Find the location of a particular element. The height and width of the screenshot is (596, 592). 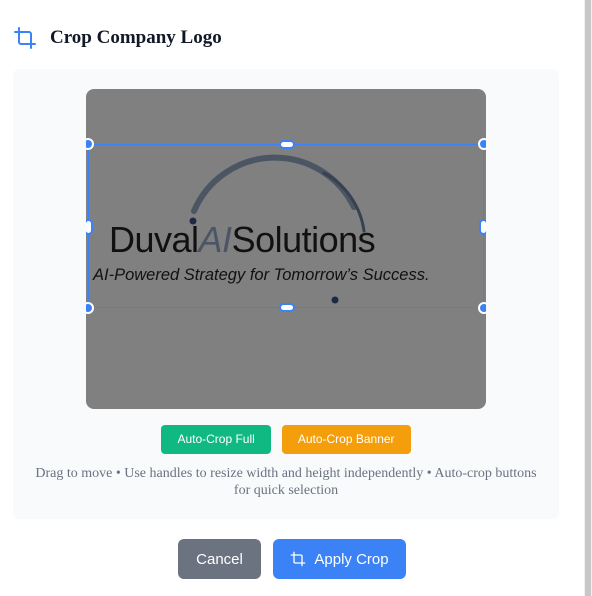

scrollbar is located at coordinates (588, 298).